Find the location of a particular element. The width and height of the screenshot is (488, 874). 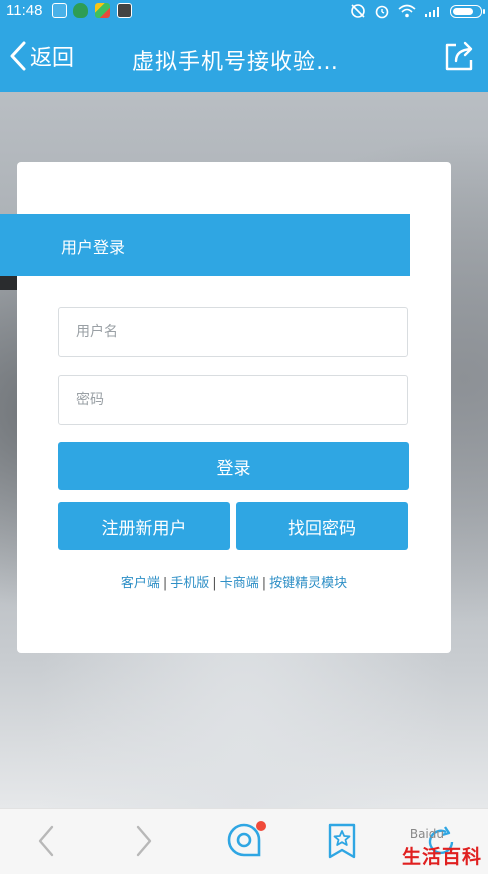

tabs-button is located at coordinates (245, 842).